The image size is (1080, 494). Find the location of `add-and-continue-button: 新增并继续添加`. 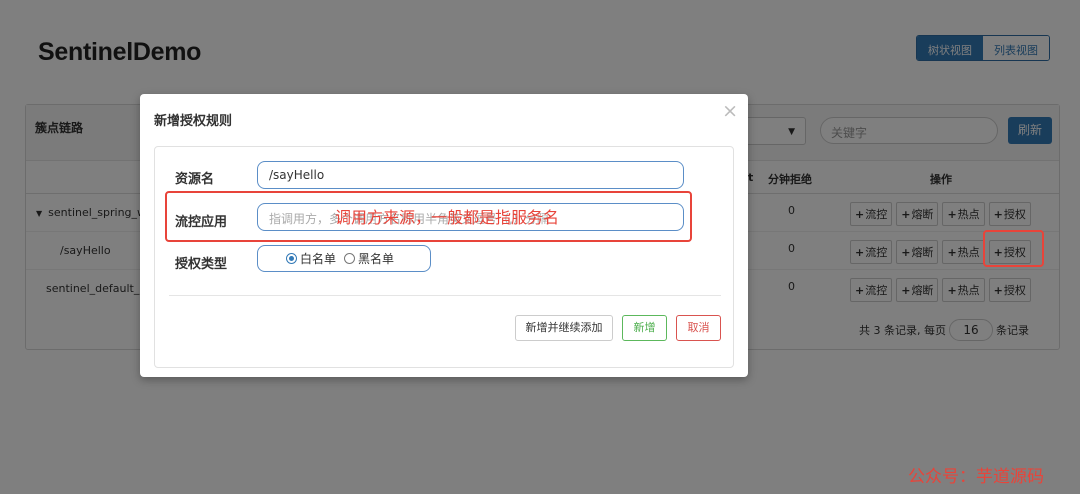

add-and-continue-button: 新增并继续添加 is located at coordinates (564, 328).